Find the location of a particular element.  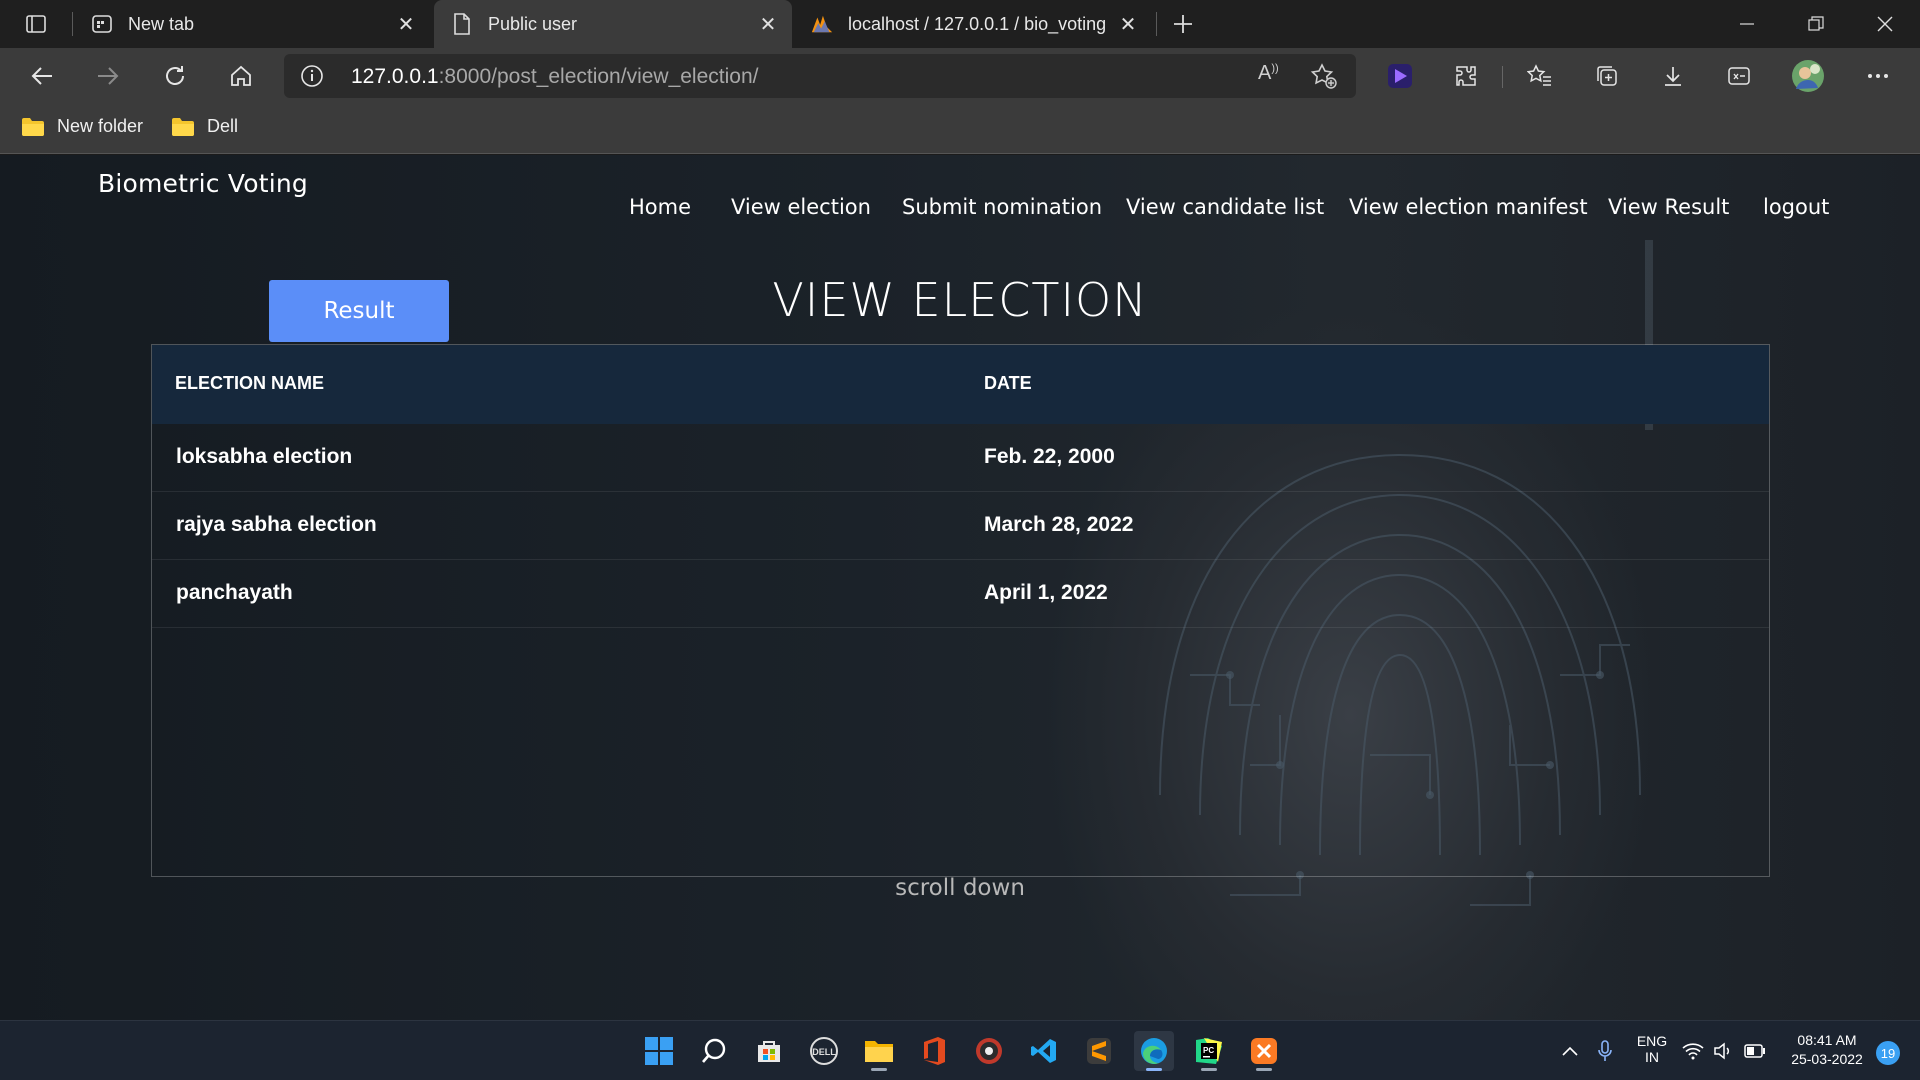

chevron-up-icon is located at coordinates (1570, 1051).